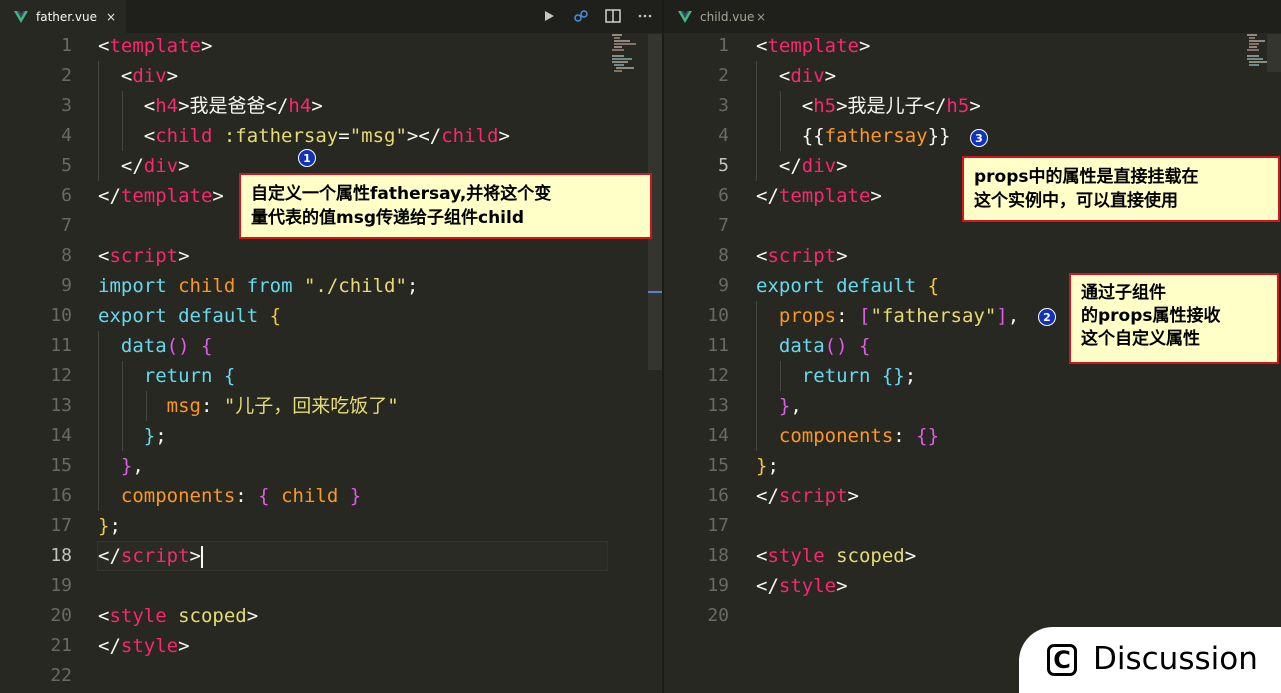 The height and width of the screenshot is (693, 1281). What do you see at coordinates (300, 106) in the screenshot?
I see `code-token: h4` at bounding box center [300, 106].